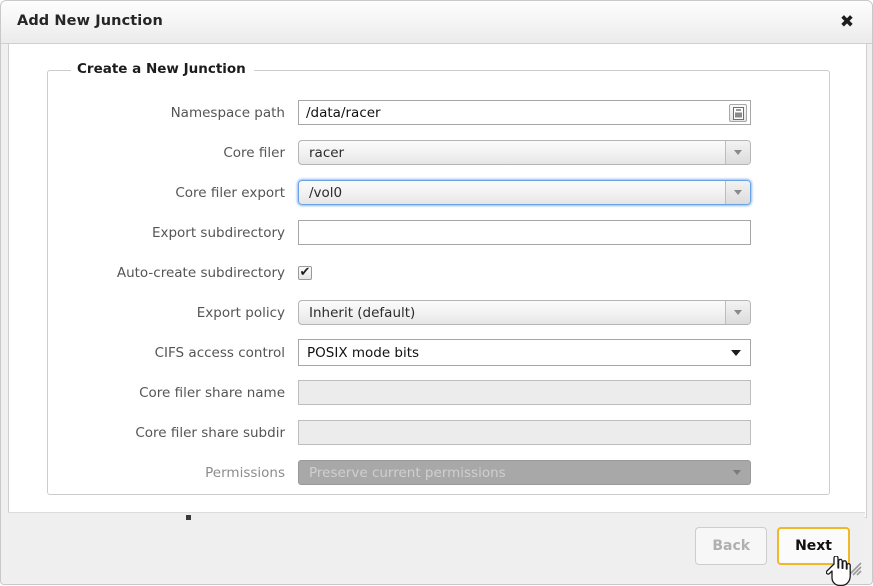 The height and width of the screenshot is (586, 873). Describe the element at coordinates (847, 23) in the screenshot. I see `close-icon: ✖` at that location.